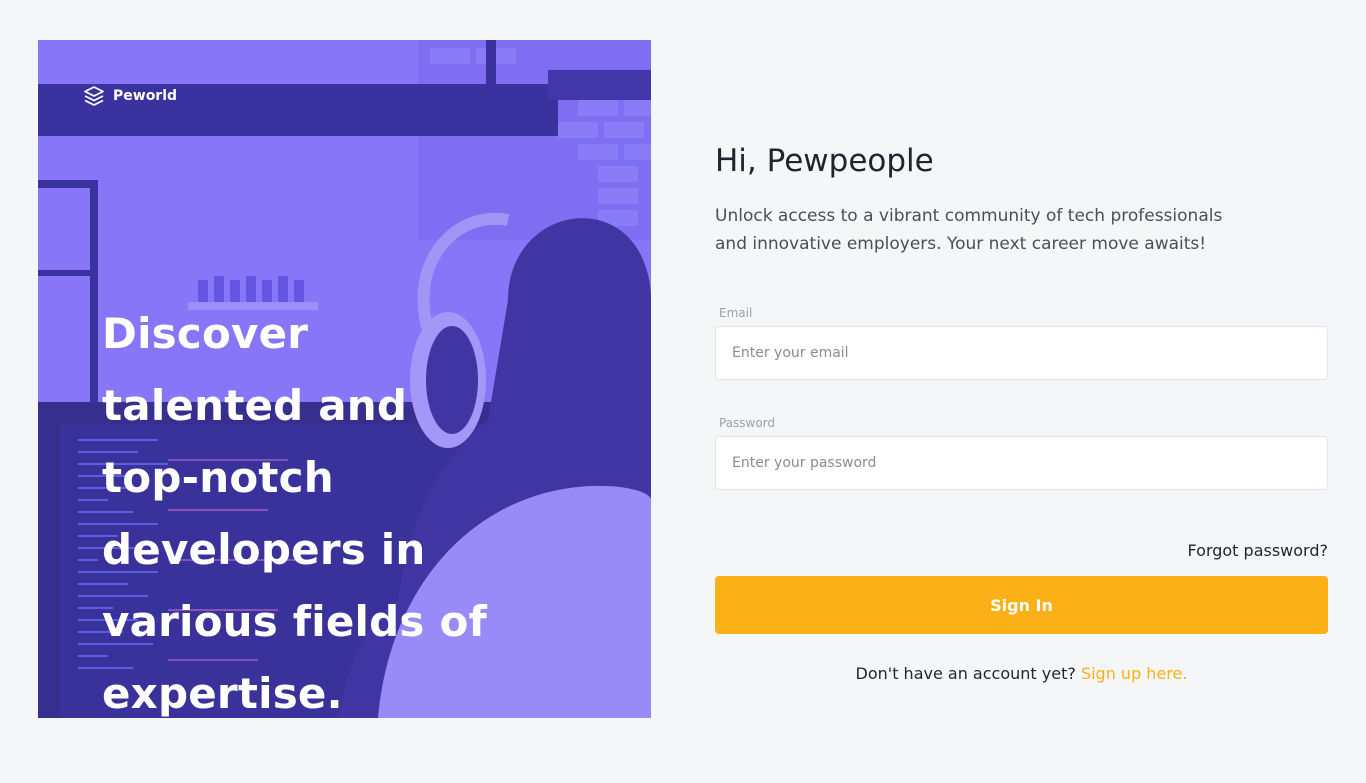 Image resolution: width=1366 pixels, height=783 pixels. I want to click on password-field, so click(1021, 463).